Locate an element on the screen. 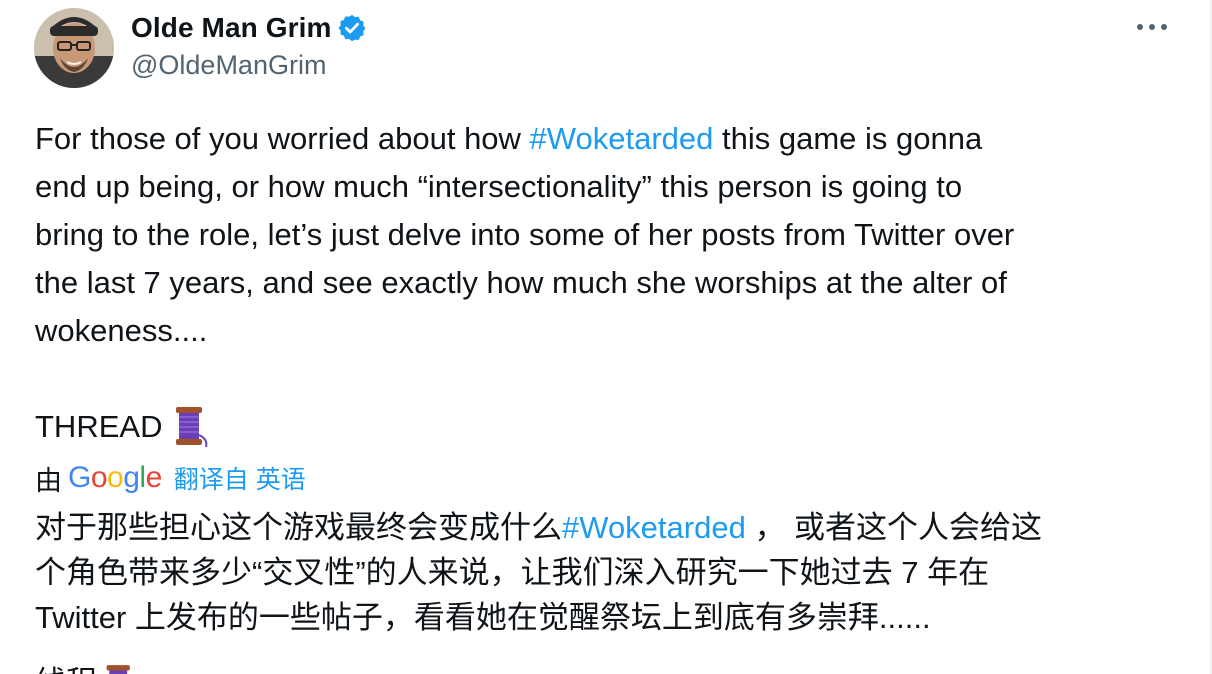 This screenshot has height=674, width=1212. google-logo-letter: e is located at coordinates (154, 477).